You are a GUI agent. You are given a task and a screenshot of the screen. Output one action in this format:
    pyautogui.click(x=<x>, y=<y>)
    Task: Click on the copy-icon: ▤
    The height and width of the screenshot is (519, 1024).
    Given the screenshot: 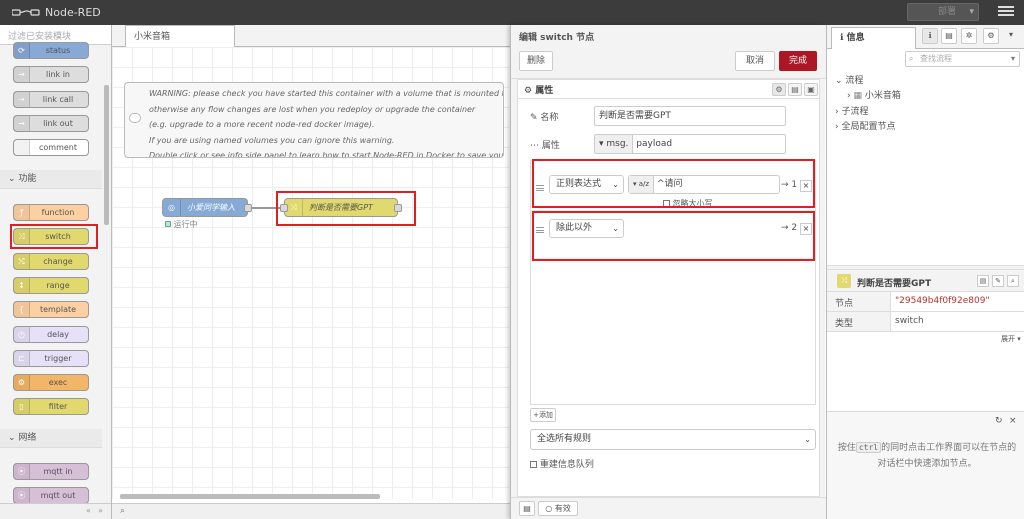 What is the action you would take?
    pyautogui.click(x=983, y=281)
    